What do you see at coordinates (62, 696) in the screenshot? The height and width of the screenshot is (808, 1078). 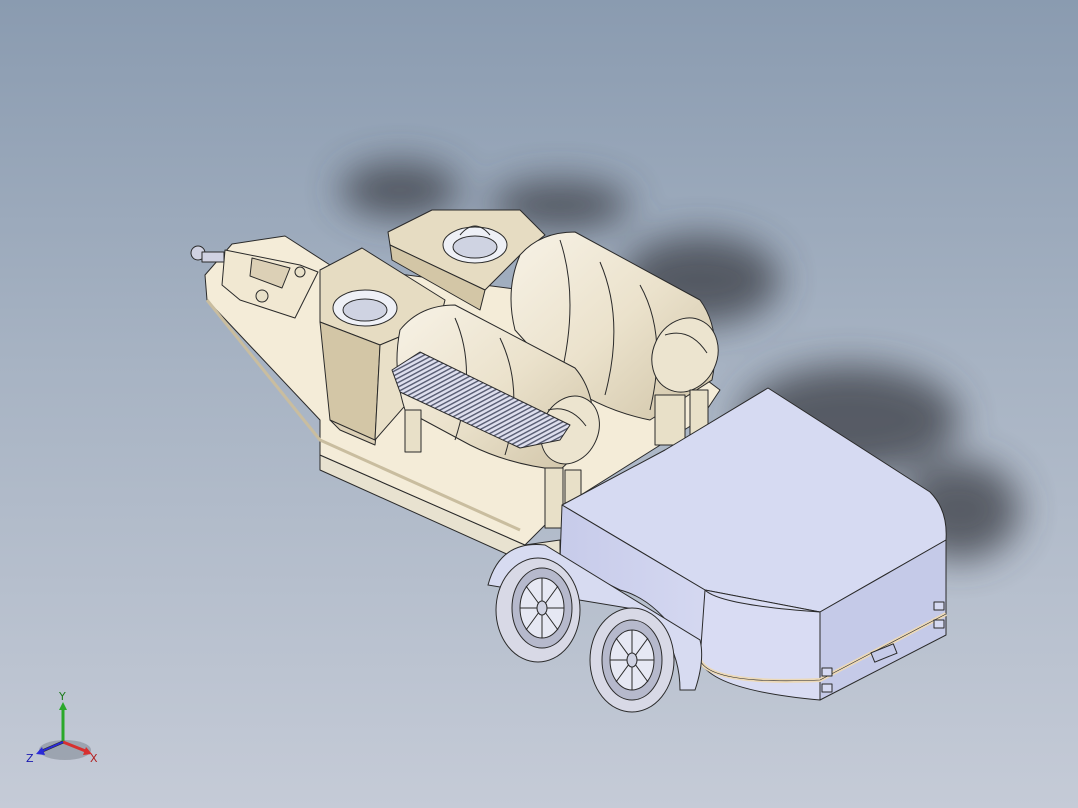 I see `triad-y-label: Y` at bounding box center [62, 696].